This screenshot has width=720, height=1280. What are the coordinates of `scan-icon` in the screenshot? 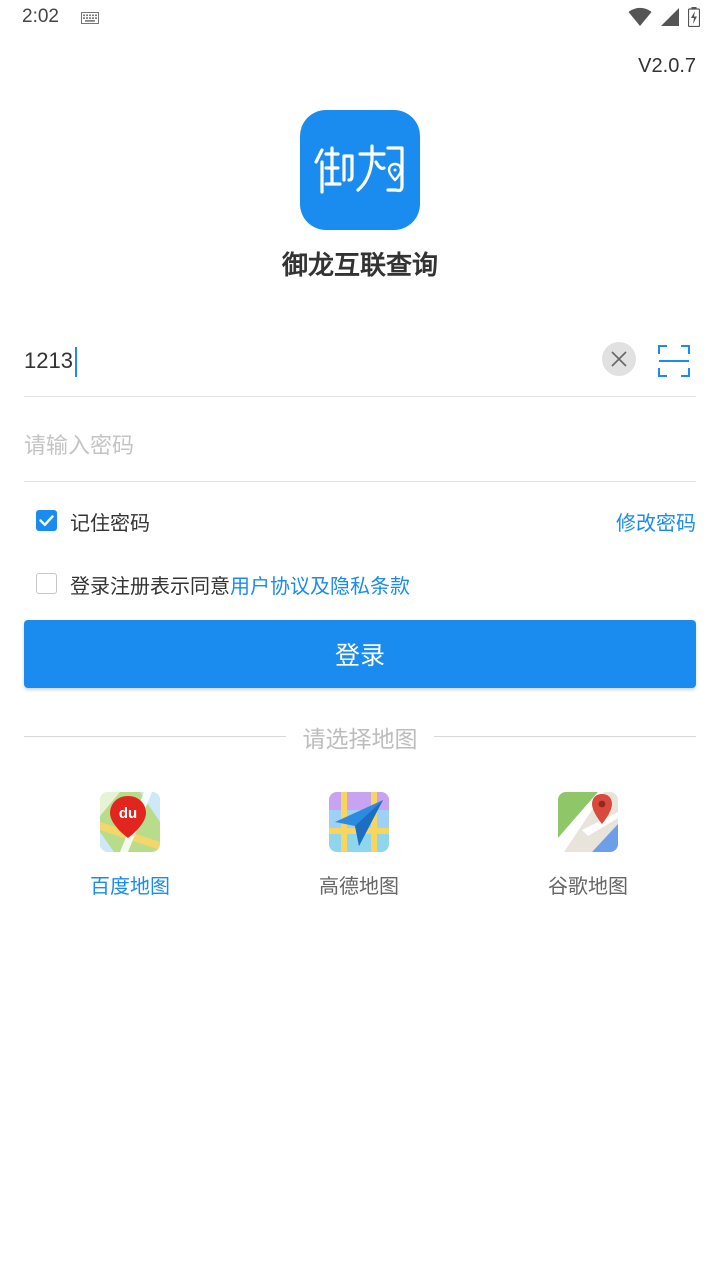 It's located at (674, 361).